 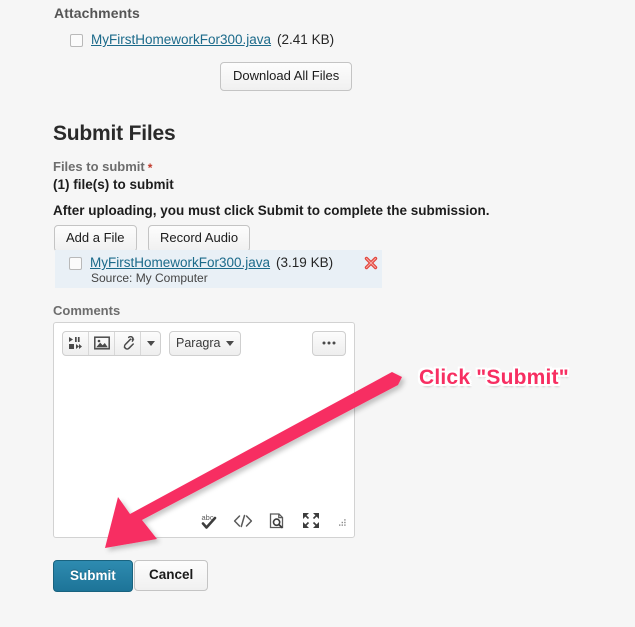 I want to click on uploaded-file-main: MyFirstHomeworkFor300.java (3.19 KB), so click(x=201, y=262).